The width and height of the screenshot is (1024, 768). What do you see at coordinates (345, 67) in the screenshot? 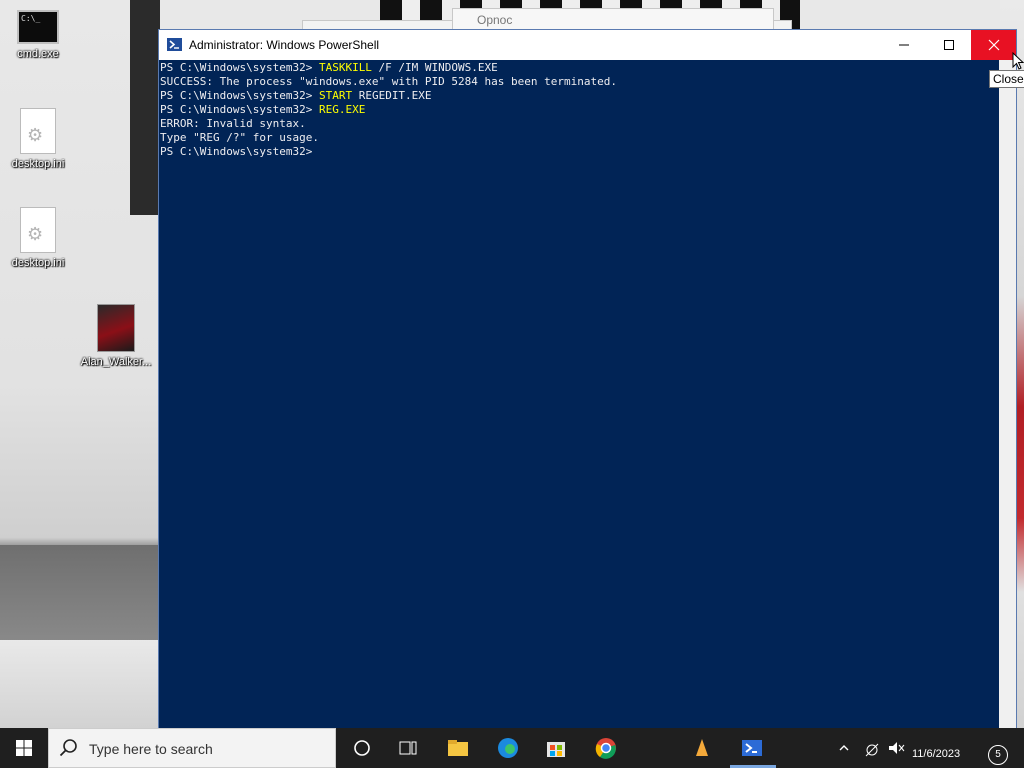
I see `command-name: TASKKILL` at bounding box center [345, 67].